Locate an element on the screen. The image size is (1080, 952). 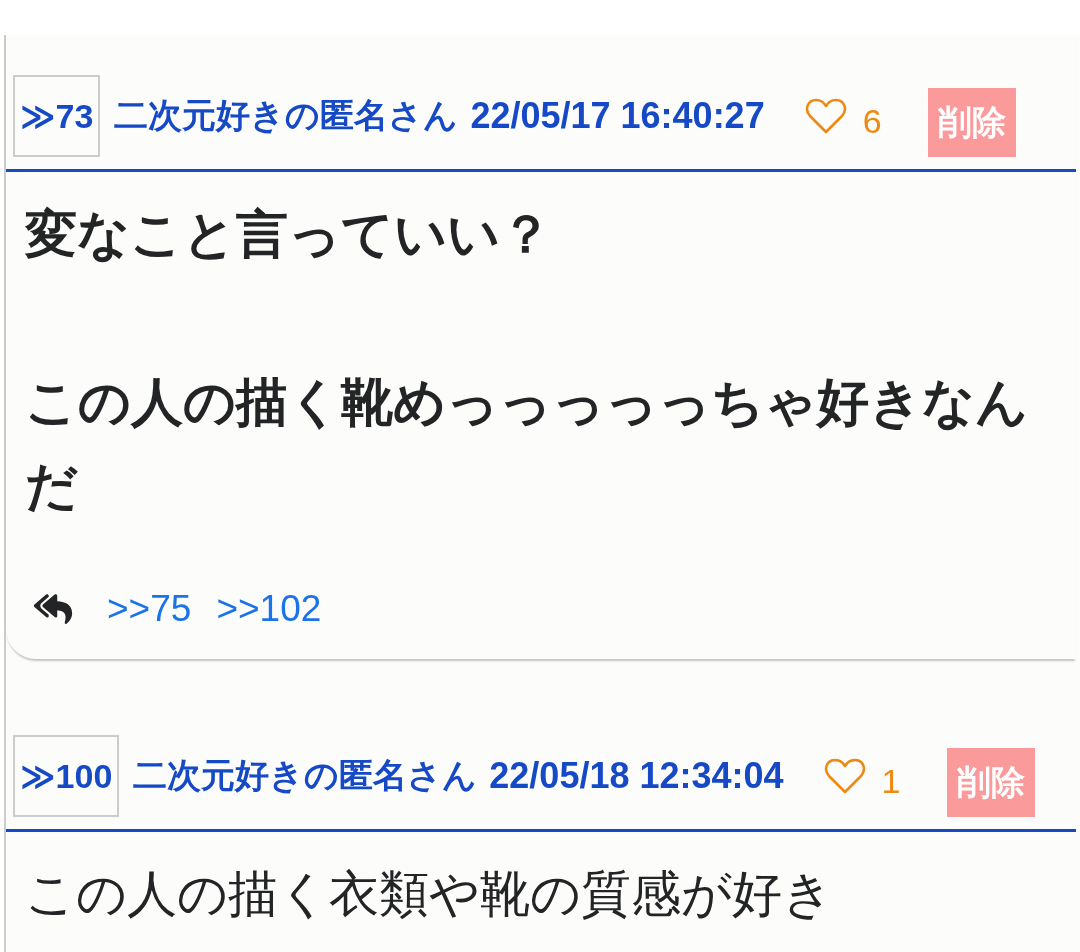
post-paragraph: この人の描く衣類や靴の質感が好き is located at coordinates (429, 894).